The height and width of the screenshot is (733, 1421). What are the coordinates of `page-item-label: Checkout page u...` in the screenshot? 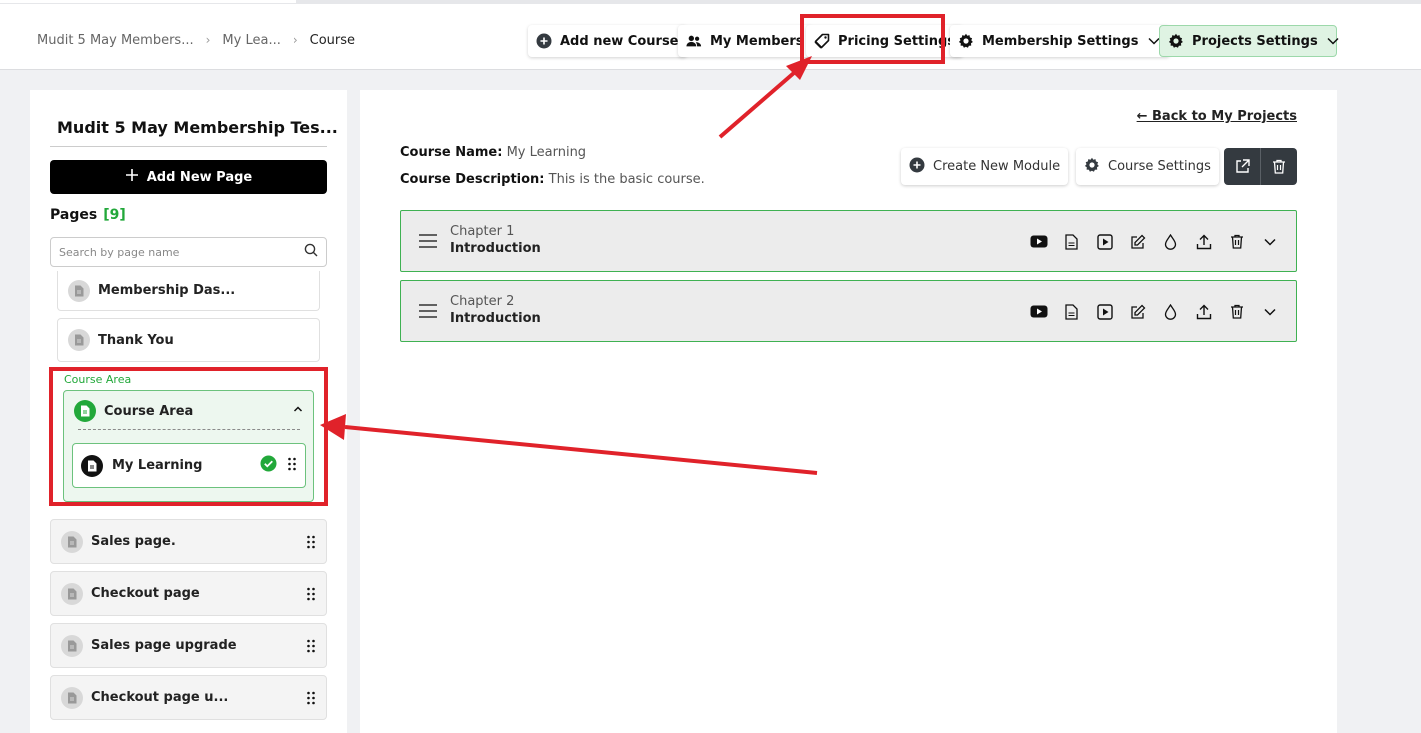 It's located at (160, 697).